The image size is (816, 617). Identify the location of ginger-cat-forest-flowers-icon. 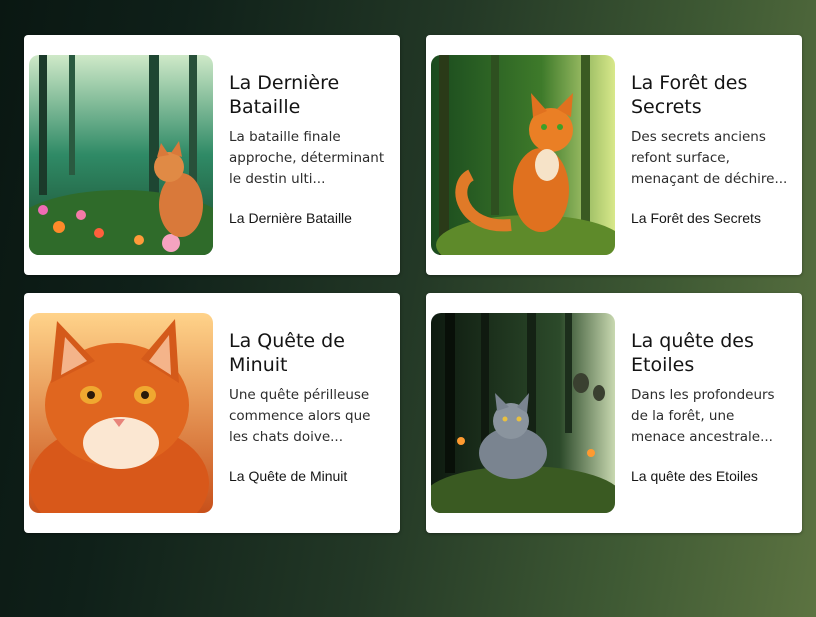
(121, 155).